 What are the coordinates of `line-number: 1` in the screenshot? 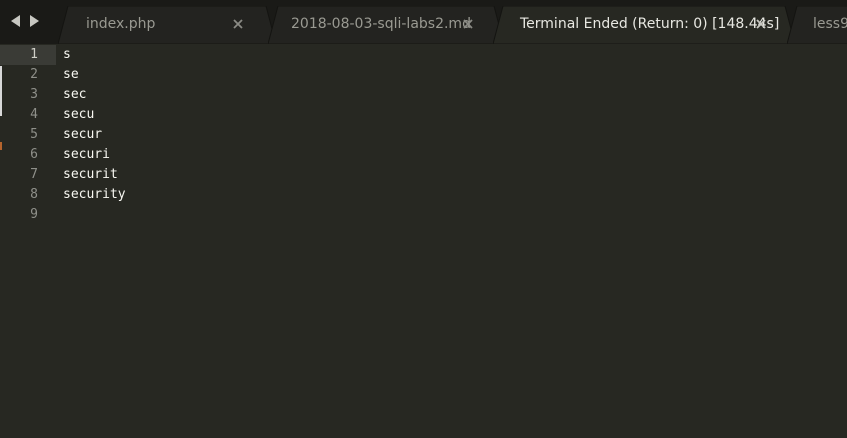 It's located at (34, 54).